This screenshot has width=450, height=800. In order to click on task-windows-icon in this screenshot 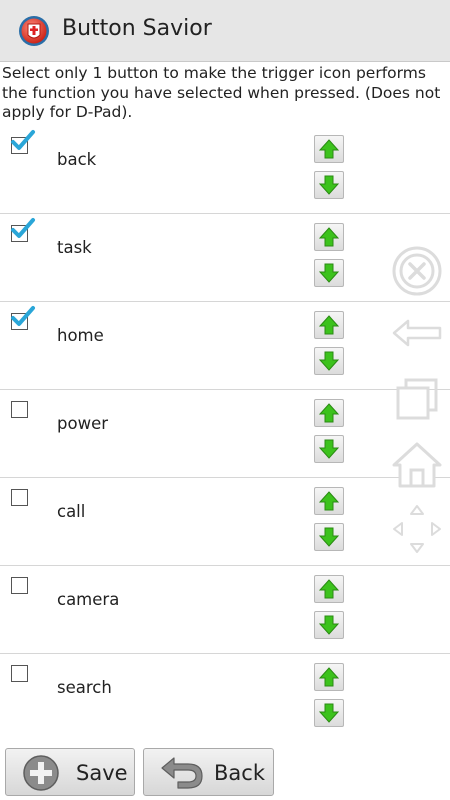, I will do `click(417, 399)`.